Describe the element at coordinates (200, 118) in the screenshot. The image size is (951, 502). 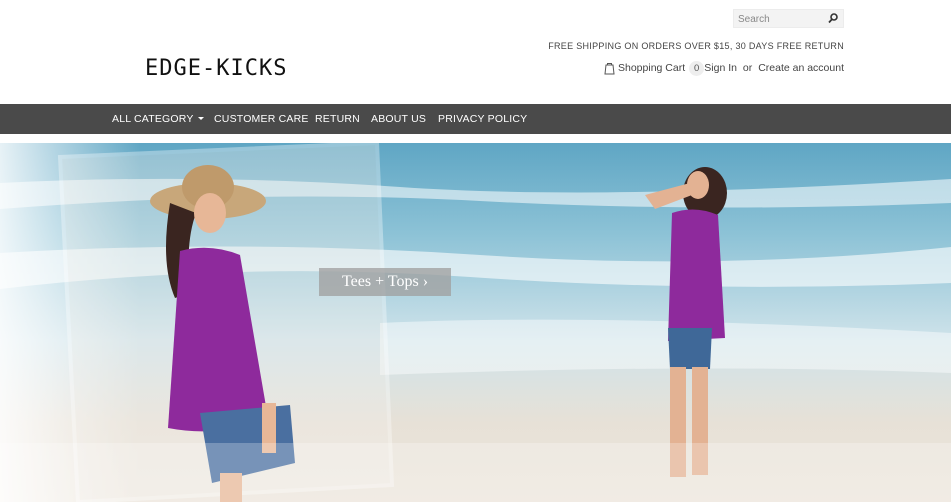
I see `caret-down-icon` at that location.